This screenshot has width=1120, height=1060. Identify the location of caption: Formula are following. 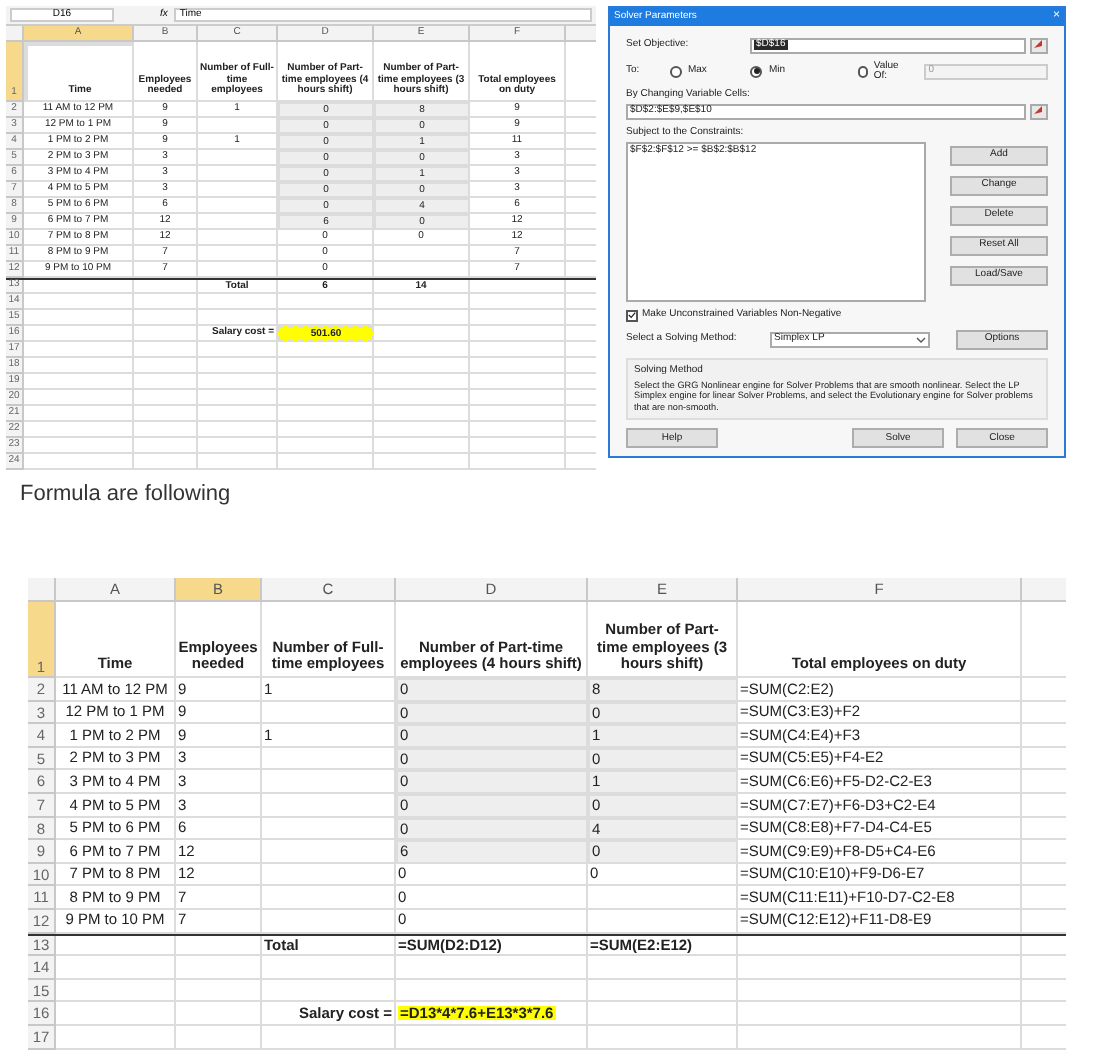
(126, 495).